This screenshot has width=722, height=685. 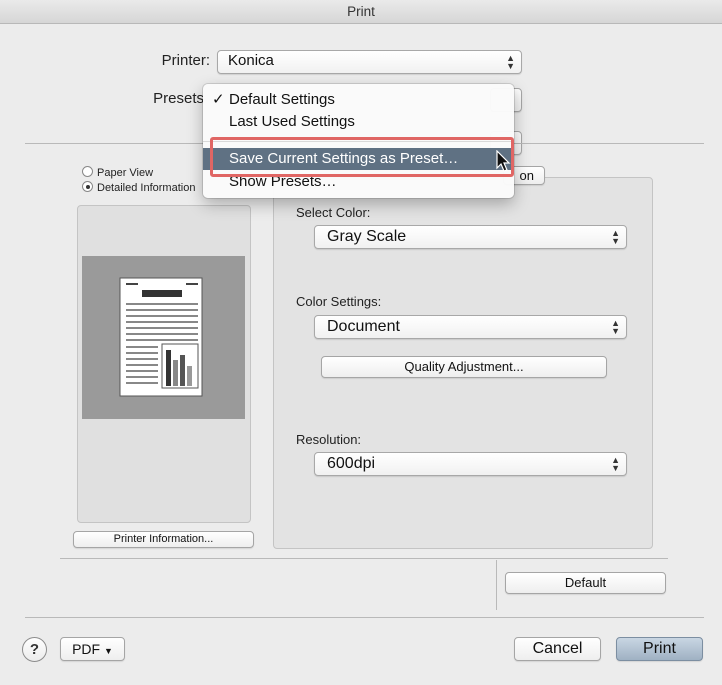 What do you see at coordinates (351, 463) in the screenshot?
I see `resolution-value: 600dpi` at bounding box center [351, 463].